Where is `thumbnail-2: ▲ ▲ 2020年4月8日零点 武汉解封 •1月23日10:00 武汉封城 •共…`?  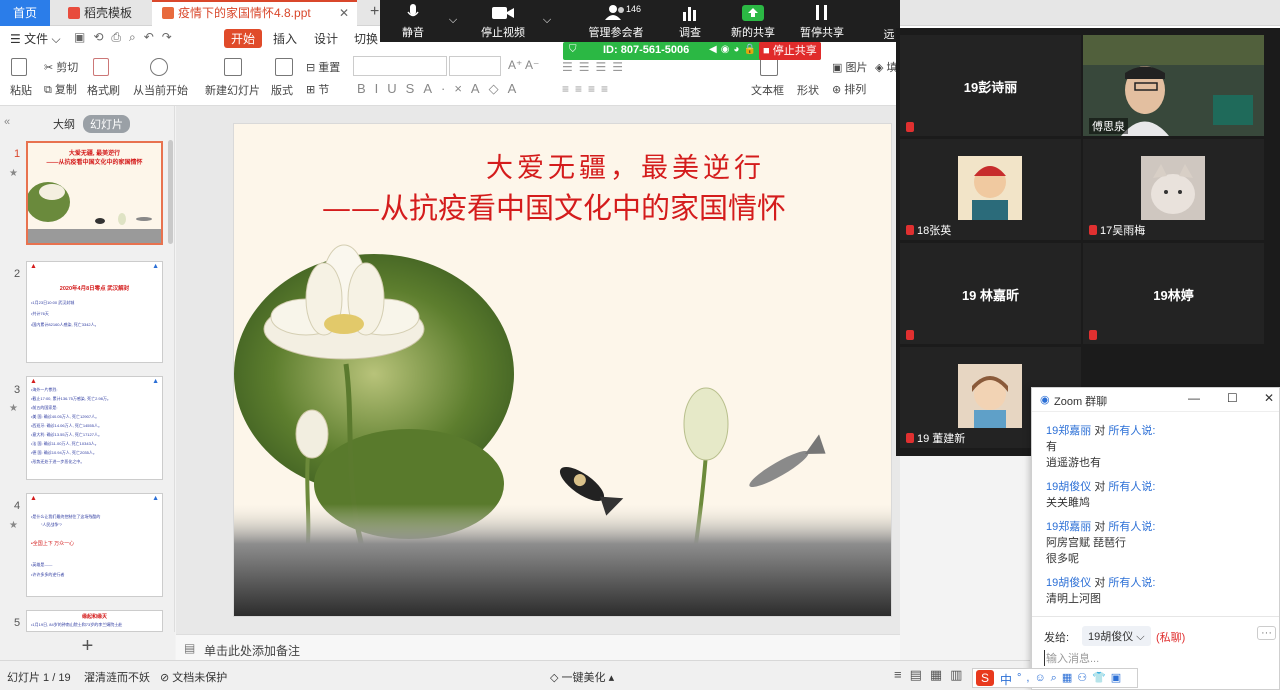
thumbnail-2: ▲ ▲ 2020年4月8日零点 武汉解封 •1月23日10:00 武汉封城 •共… is located at coordinates (94, 312).